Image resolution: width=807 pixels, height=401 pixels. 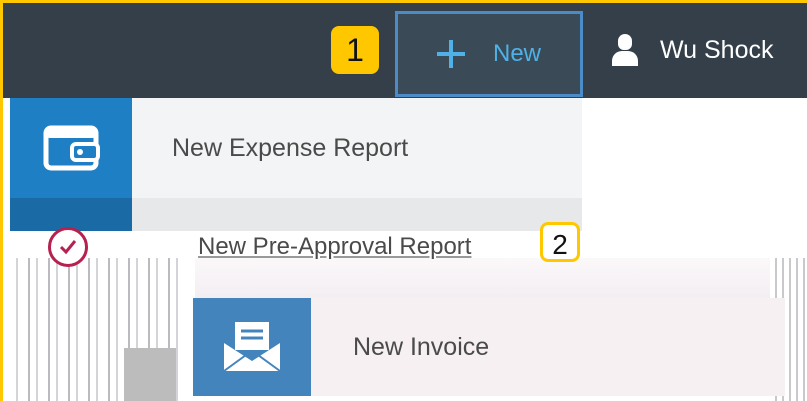 What do you see at coordinates (516, 53) in the screenshot?
I see `new-button-label: New` at bounding box center [516, 53].